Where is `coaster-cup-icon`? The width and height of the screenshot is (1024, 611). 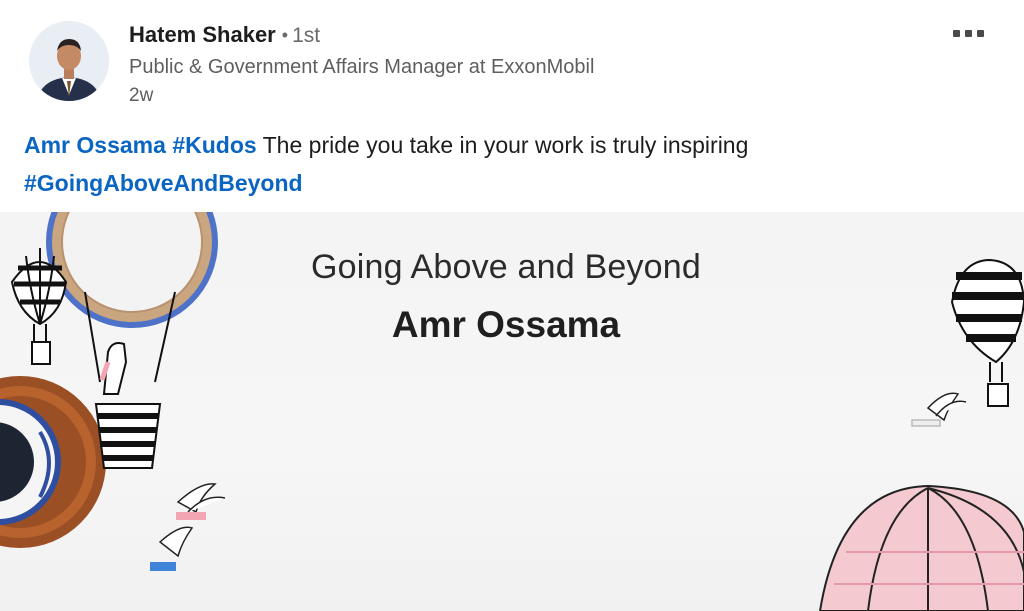
coaster-cup-icon is located at coordinates (53, 462).